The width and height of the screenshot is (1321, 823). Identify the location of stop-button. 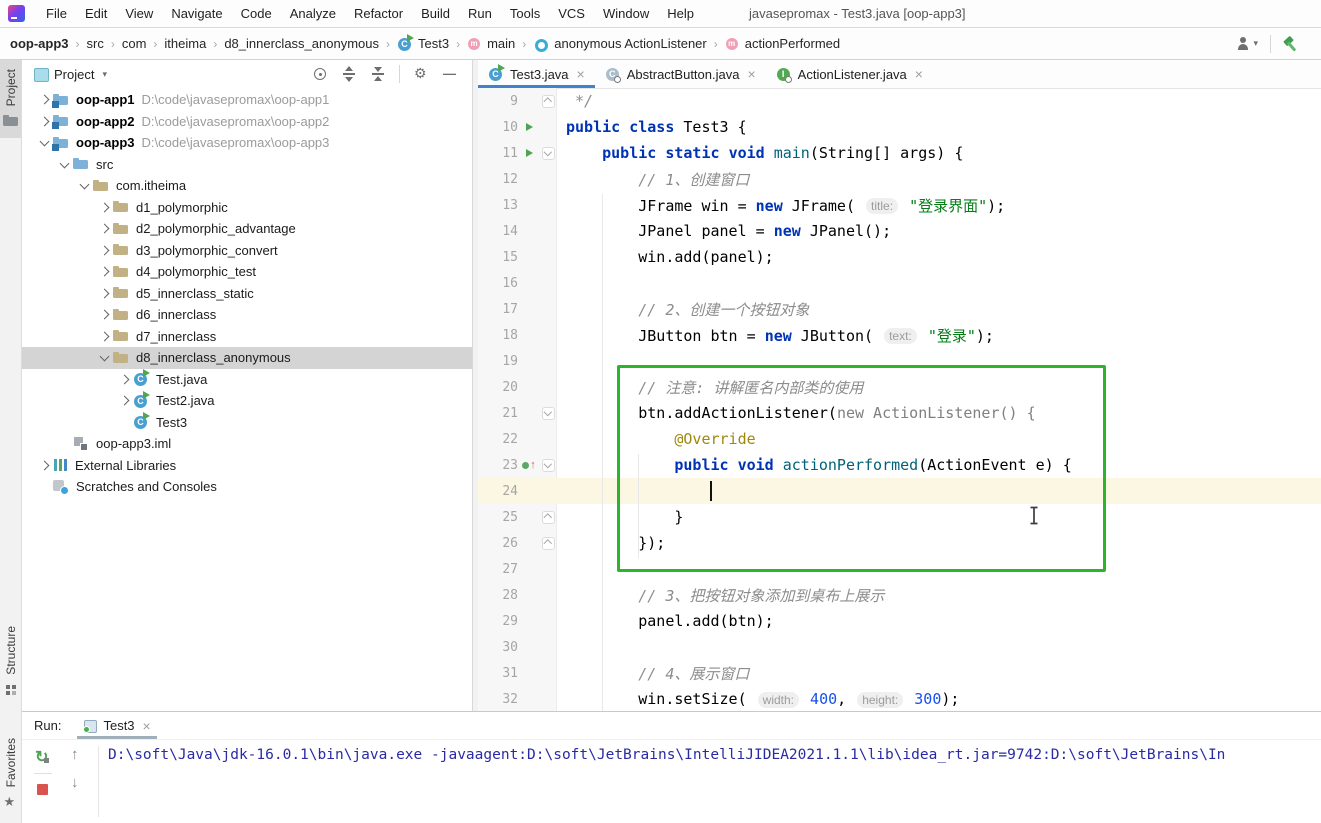
(43, 790).